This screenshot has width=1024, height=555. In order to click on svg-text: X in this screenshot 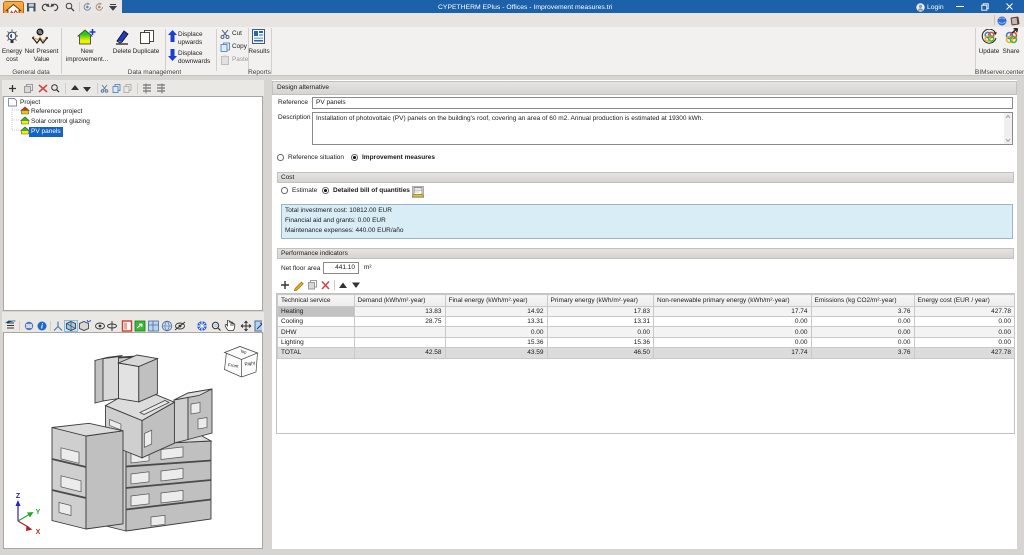, I will do `click(38, 532)`.